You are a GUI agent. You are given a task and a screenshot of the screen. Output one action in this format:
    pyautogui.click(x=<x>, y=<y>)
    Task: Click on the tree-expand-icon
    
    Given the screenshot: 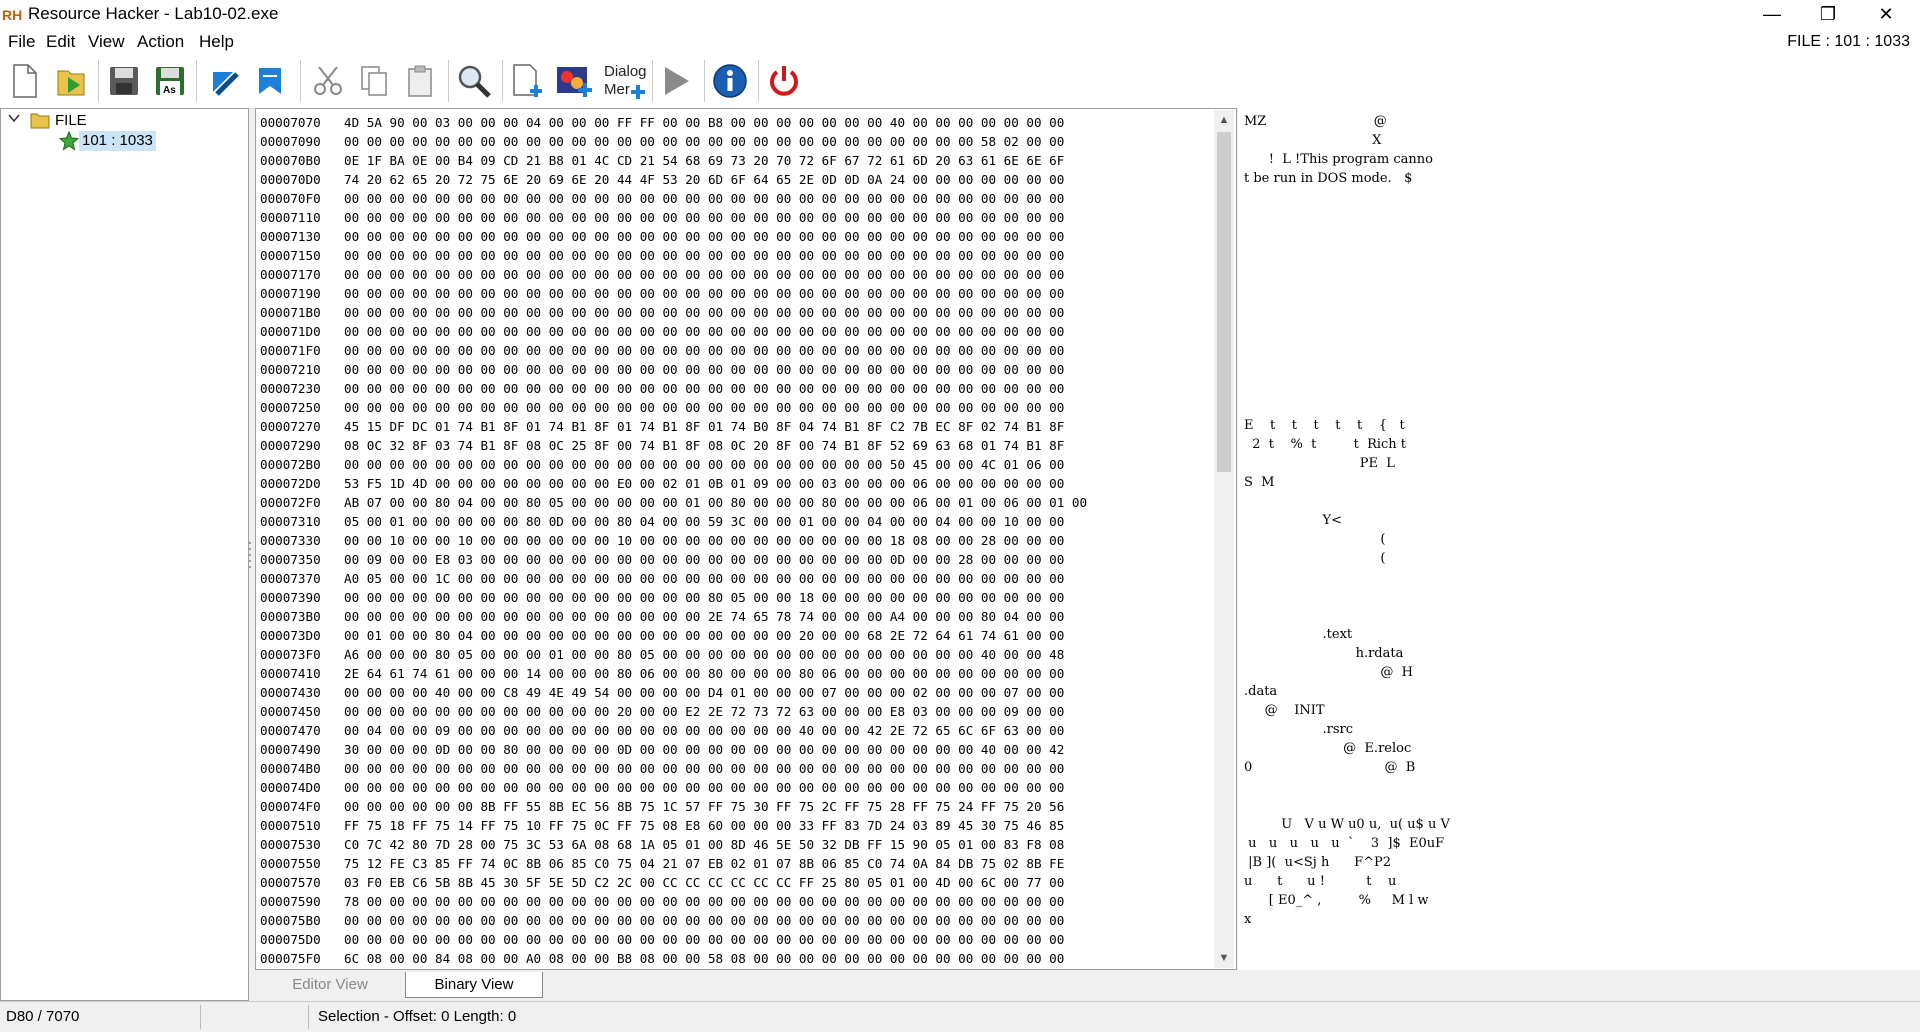 What is the action you would take?
    pyautogui.click(x=14, y=121)
    